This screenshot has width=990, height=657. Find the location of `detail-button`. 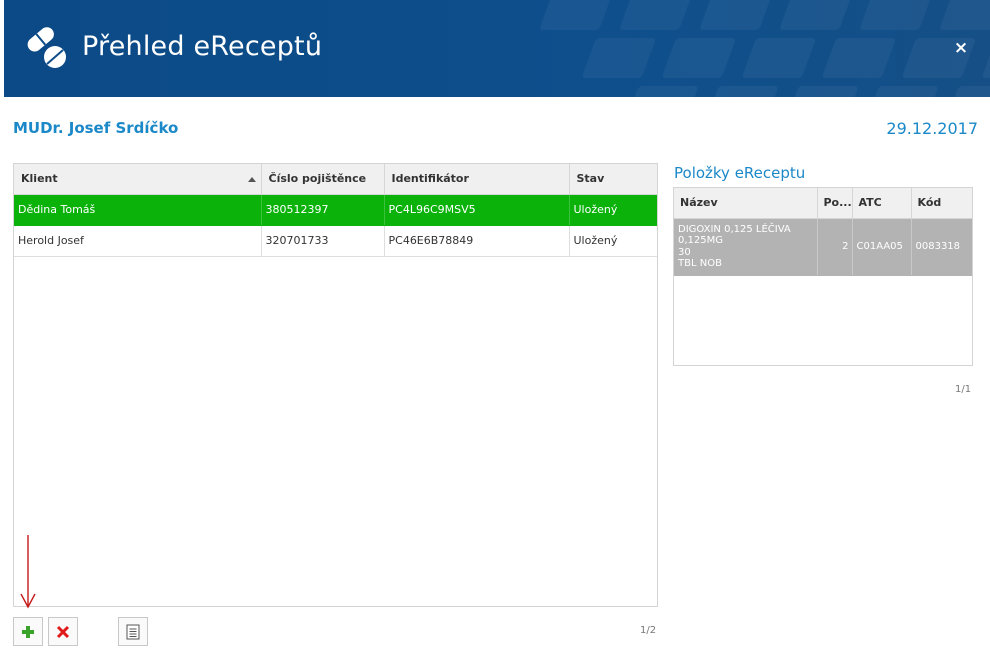

detail-button is located at coordinates (133, 631).